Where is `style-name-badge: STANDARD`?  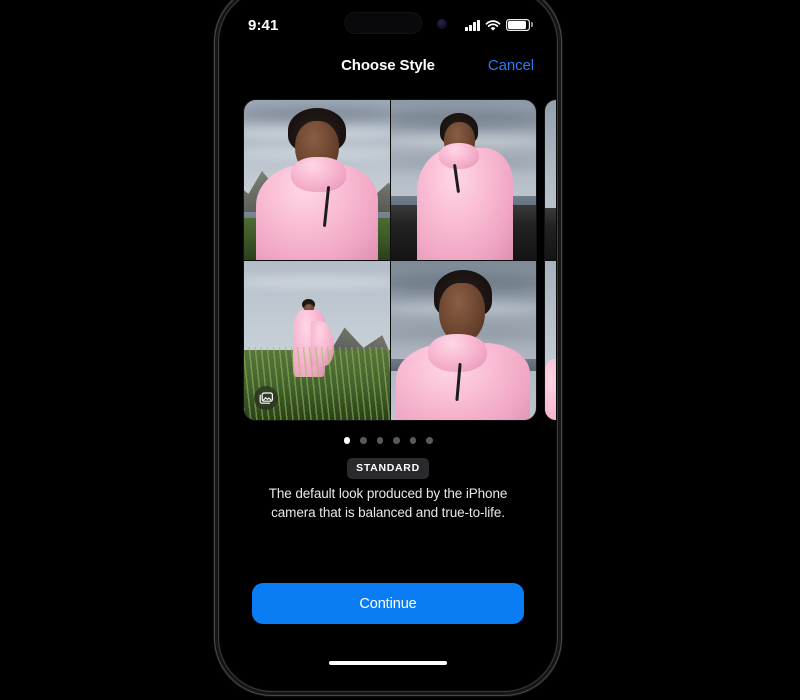 style-name-badge: STANDARD is located at coordinates (388, 468).